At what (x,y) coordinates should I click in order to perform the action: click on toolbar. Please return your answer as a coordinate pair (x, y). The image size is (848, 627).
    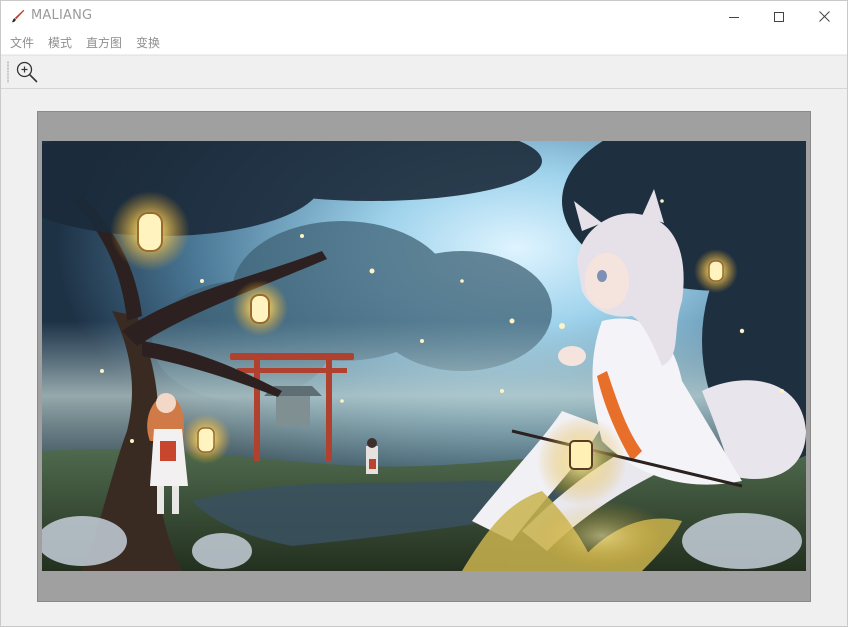
    Looking at the image, I should click on (424, 72).